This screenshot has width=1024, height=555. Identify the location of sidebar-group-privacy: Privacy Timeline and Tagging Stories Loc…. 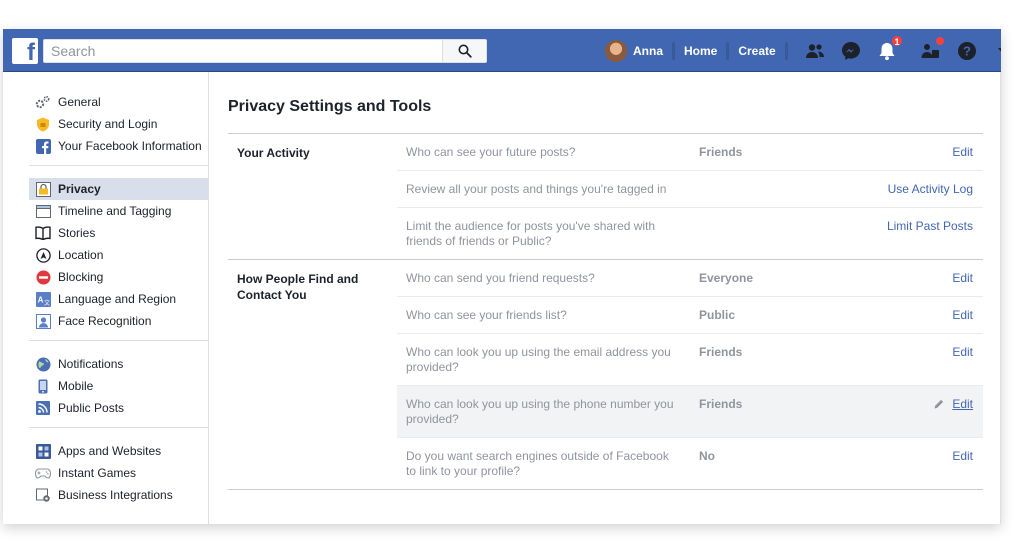
(118, 253).